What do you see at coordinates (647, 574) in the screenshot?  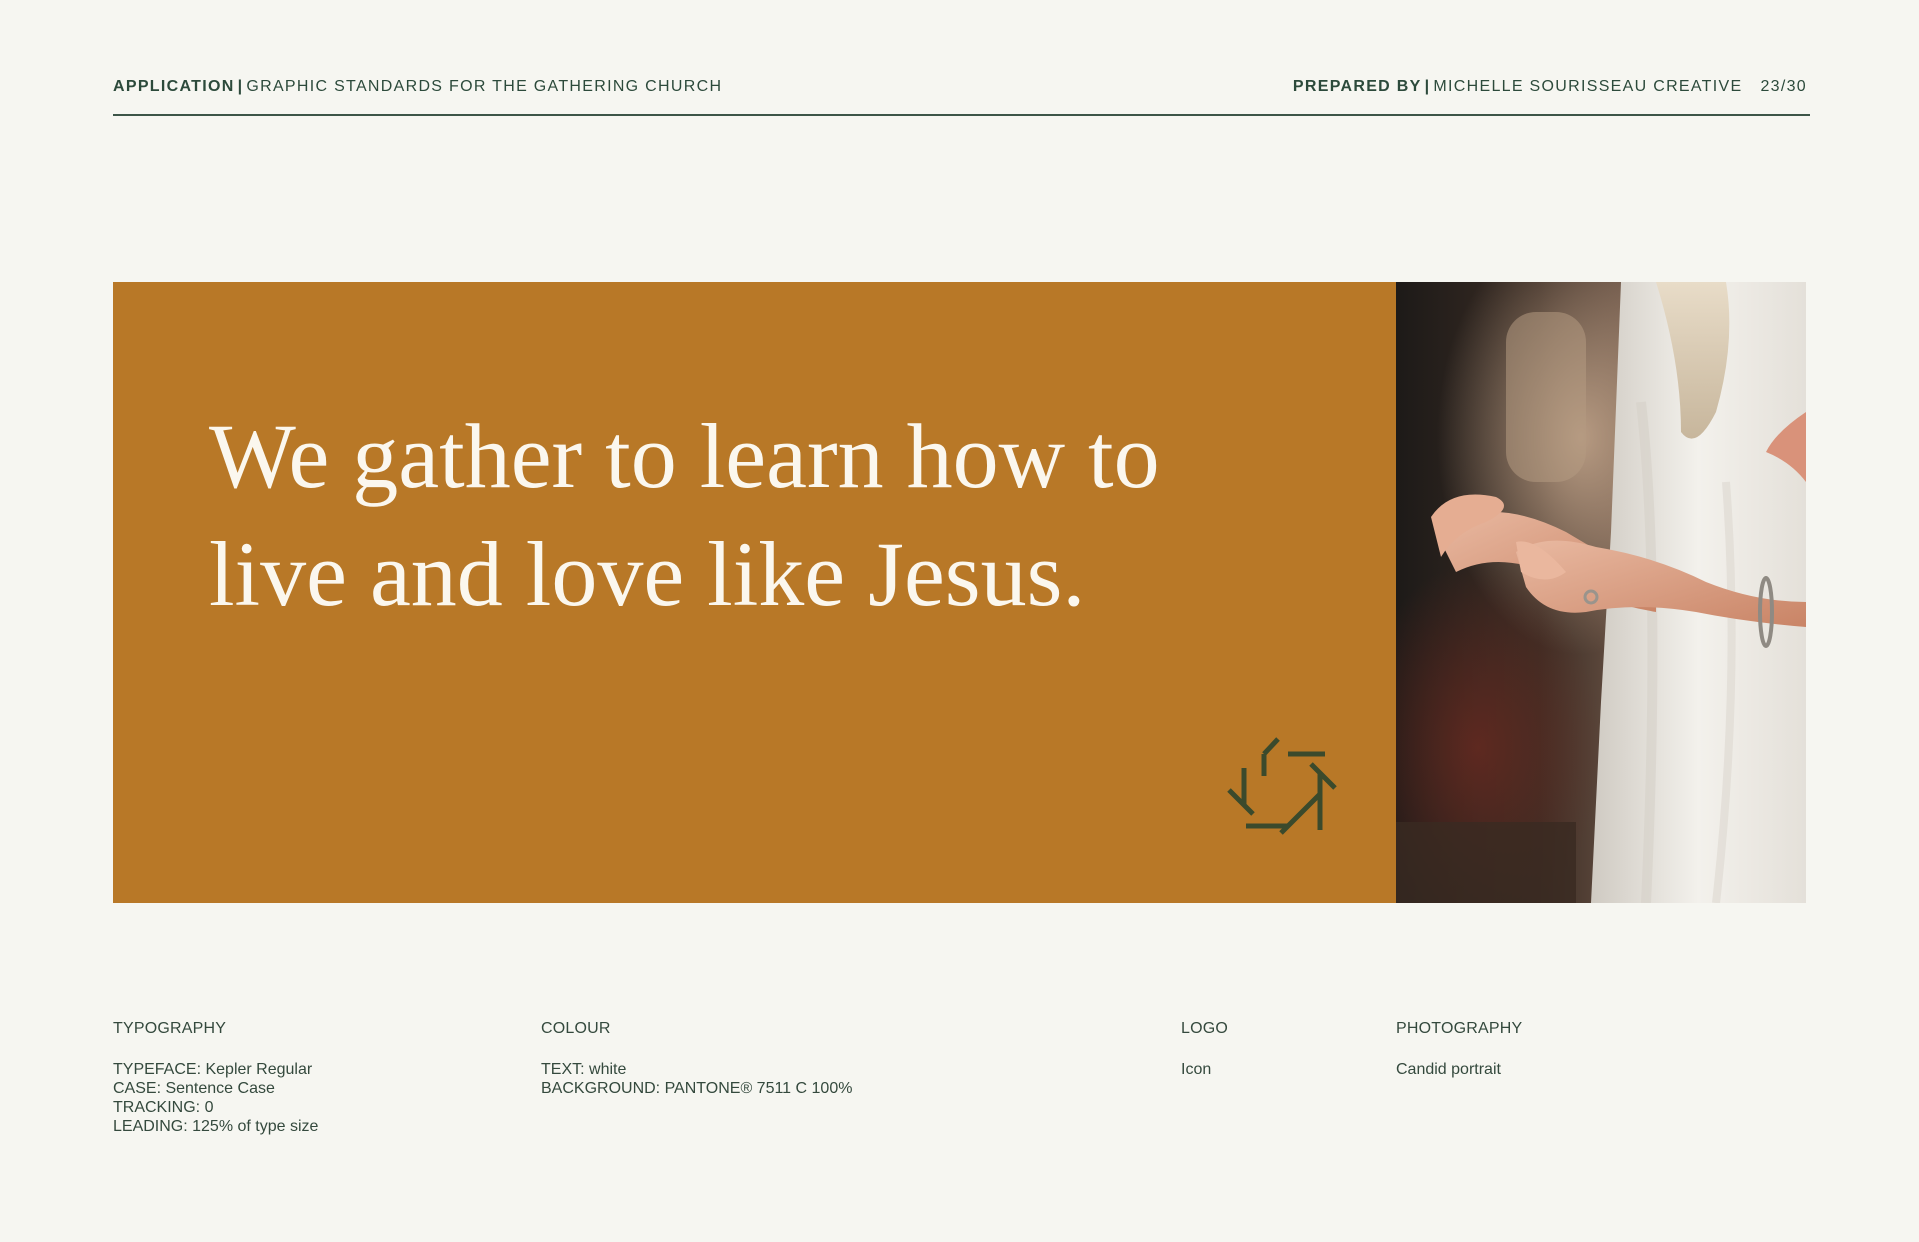 I see `headline-line-2: live and love like Jesus.` at bounding box center [647, 574].